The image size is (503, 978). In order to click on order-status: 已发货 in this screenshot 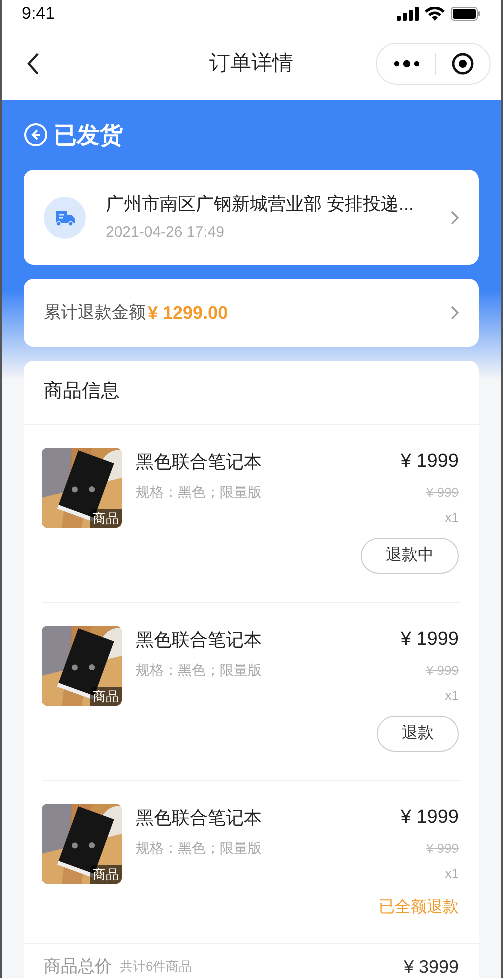, I will do `click(88, 135)`.